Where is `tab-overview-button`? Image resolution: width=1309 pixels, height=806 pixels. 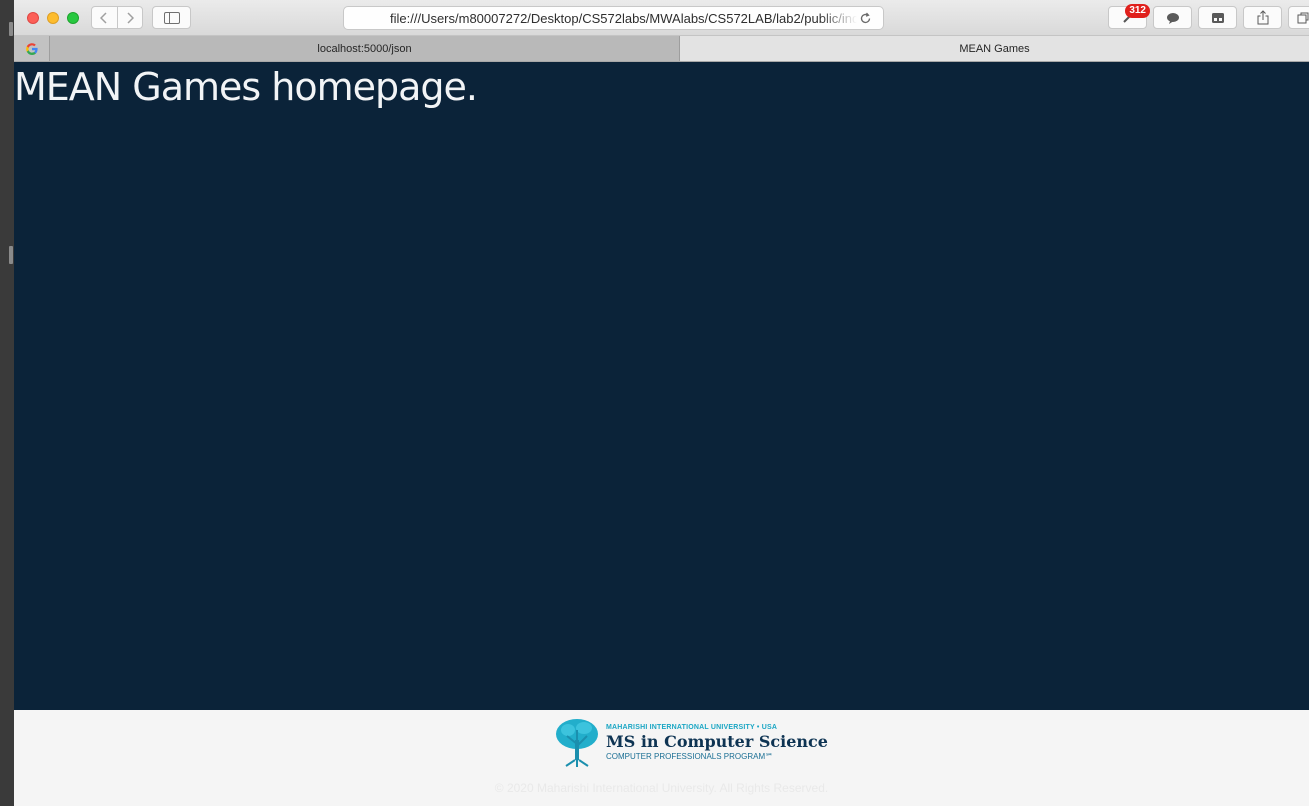
tab-overview-button is located at coordinates (1217, 17).